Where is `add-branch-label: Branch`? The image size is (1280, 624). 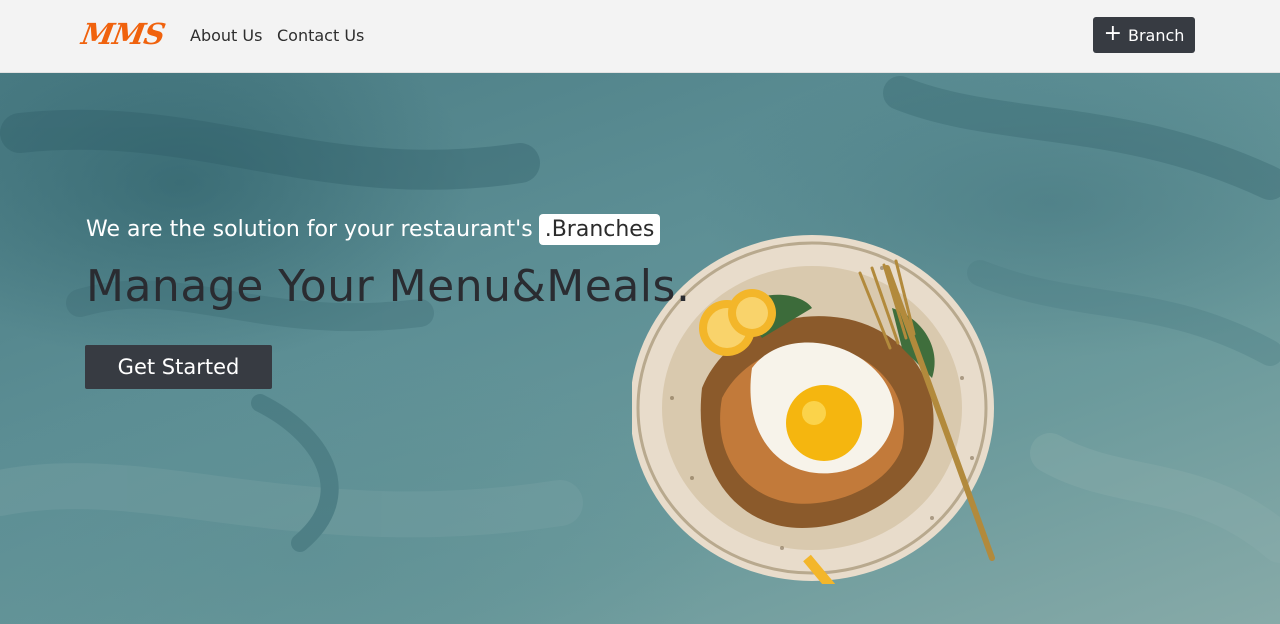 add-branch-label: Branch is located at coordinates (1156, 35).